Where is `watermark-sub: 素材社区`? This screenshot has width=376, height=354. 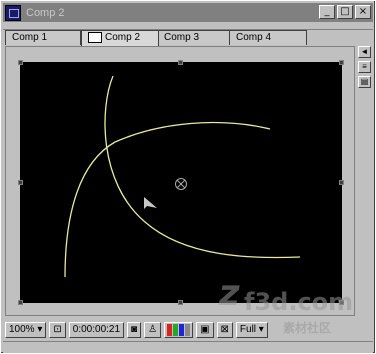
watermark-sub: 素材社区 is located at coordinates (307, 328).